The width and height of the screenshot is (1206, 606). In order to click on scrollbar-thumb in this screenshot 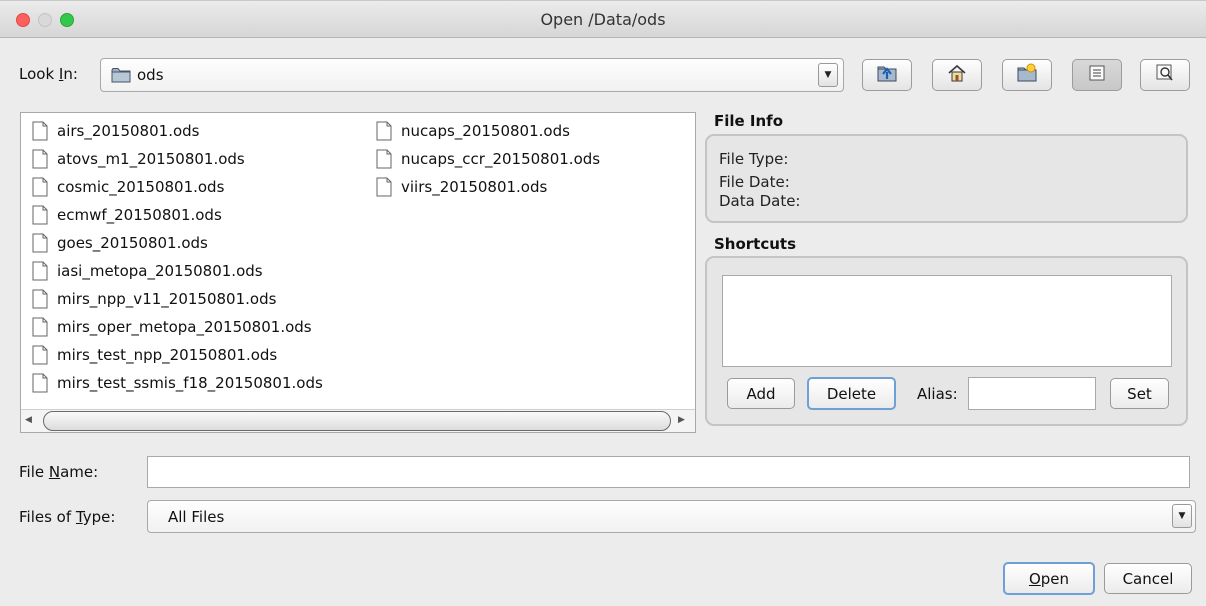, I will do `click(357, 421)`.